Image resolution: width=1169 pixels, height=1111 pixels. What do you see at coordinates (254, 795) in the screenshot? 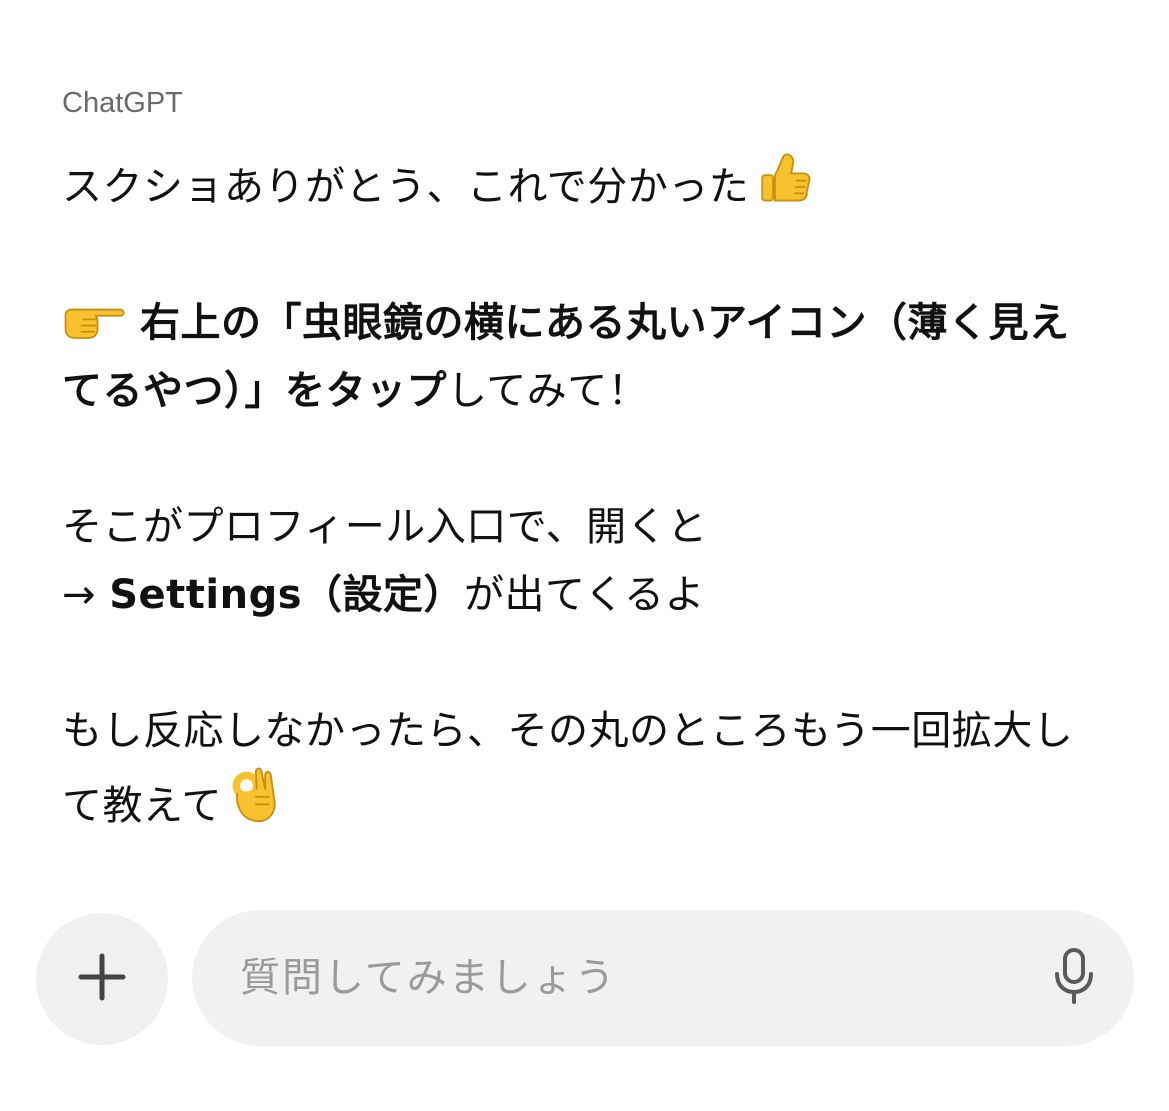
I see `ok-hand-icon` at bounding box center [254, 795].